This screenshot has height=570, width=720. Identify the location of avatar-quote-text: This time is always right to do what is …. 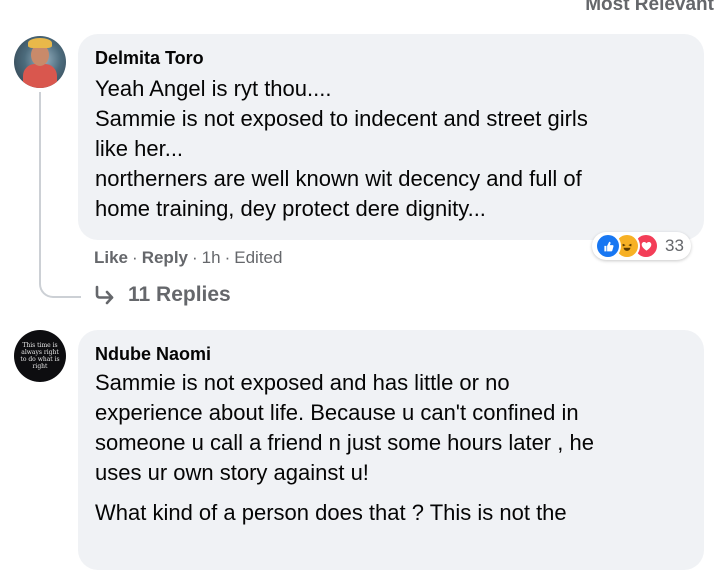
(40, 356).